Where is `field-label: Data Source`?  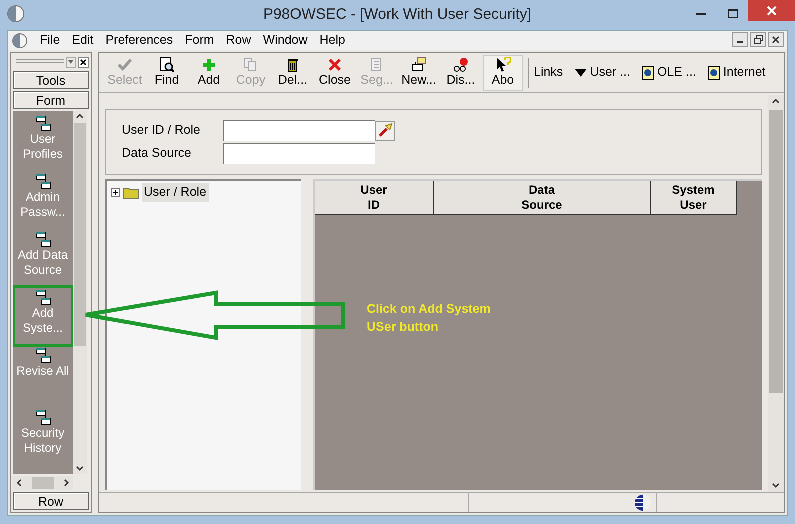 field-label: Data Source is located at coordinates (157, 153).